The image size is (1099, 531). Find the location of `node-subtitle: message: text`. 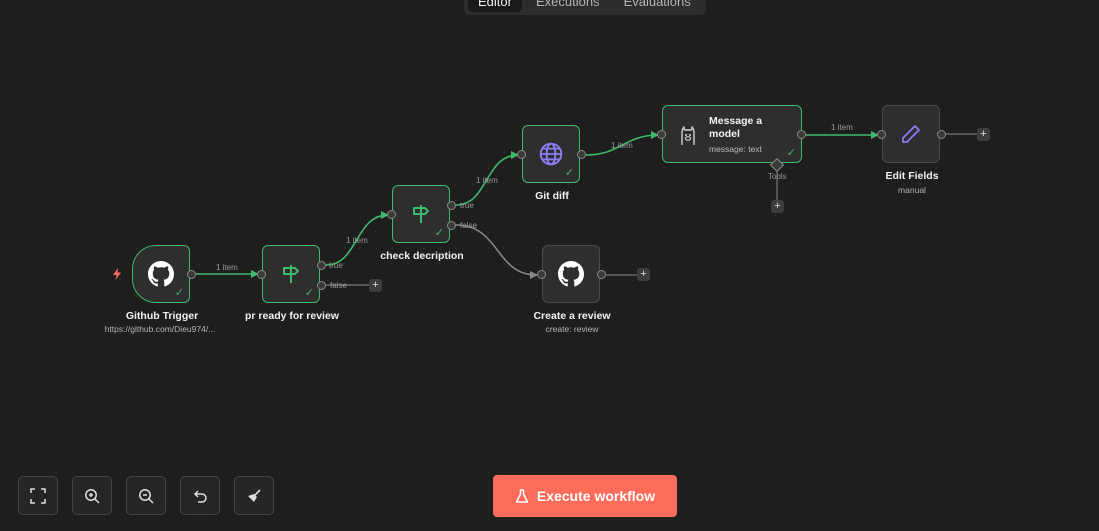

node-subtitle: message: text is located at coordinates (735, 148).